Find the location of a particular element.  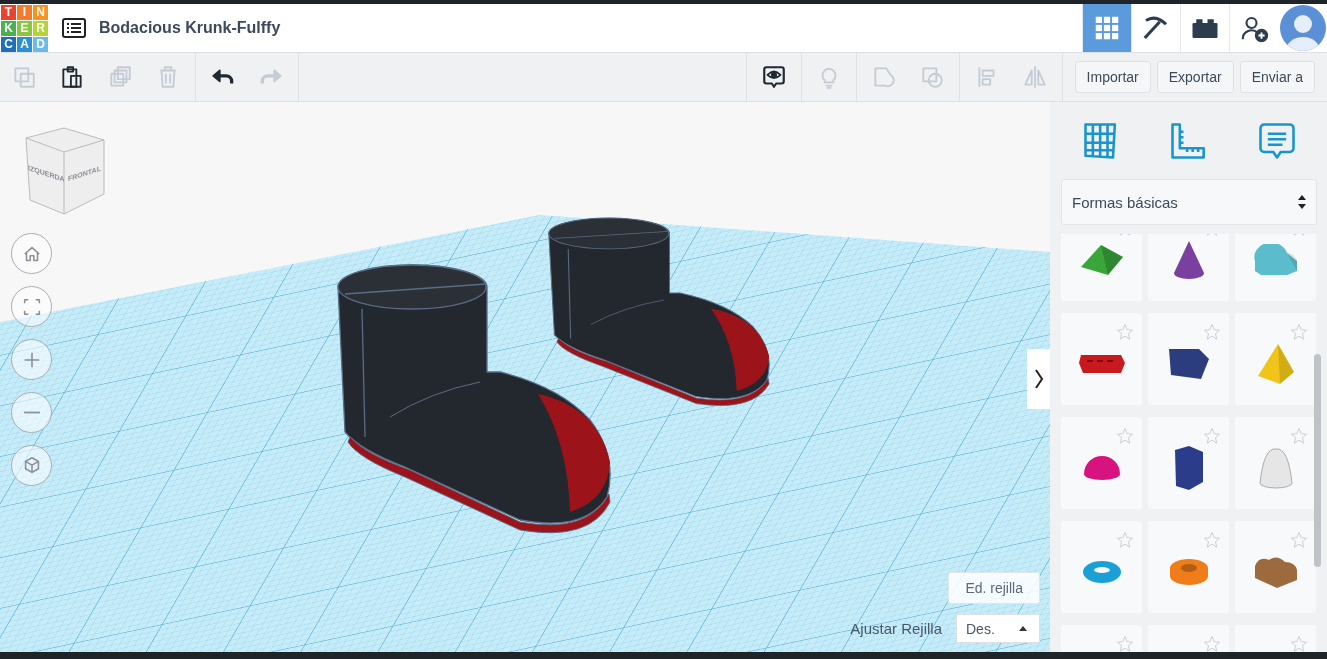

list-icon is located at coordinates (74, 28).